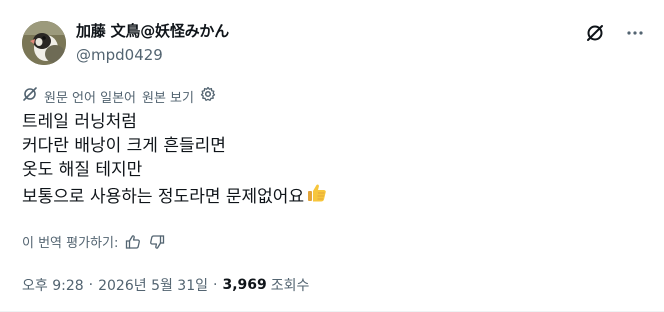 This screenshot has height=312, width=664. What do you see at coordinates (70, 243) in the screenshot?
I see `rate-translation-label: 이 번역 평가하기:` at bounding box center [70, 243].